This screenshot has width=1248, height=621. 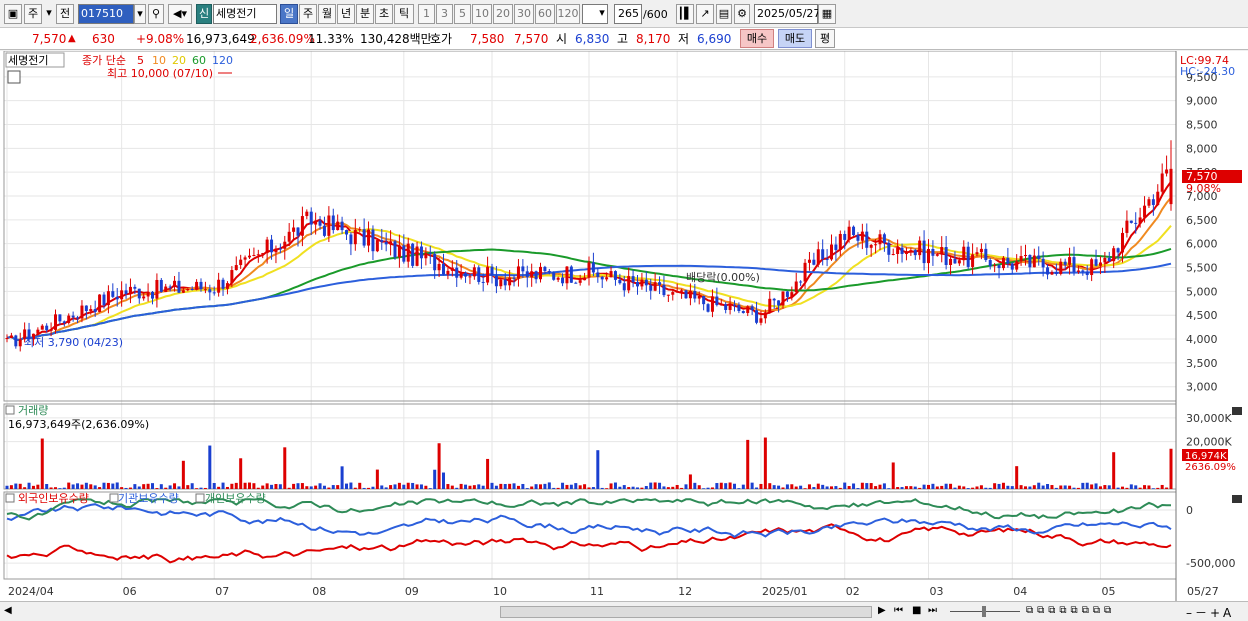 What do you see at coordinates (10, 410) in the screenshot?
I see `volume-panel-toggle` at bounding box center [10, 410].